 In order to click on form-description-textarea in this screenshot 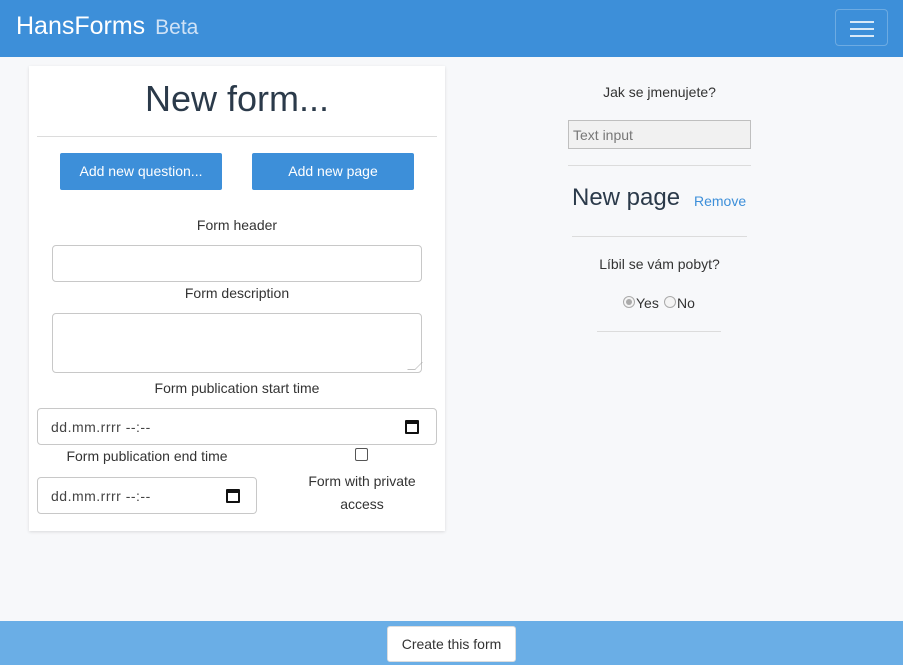, I will do `click(237, 343)`.